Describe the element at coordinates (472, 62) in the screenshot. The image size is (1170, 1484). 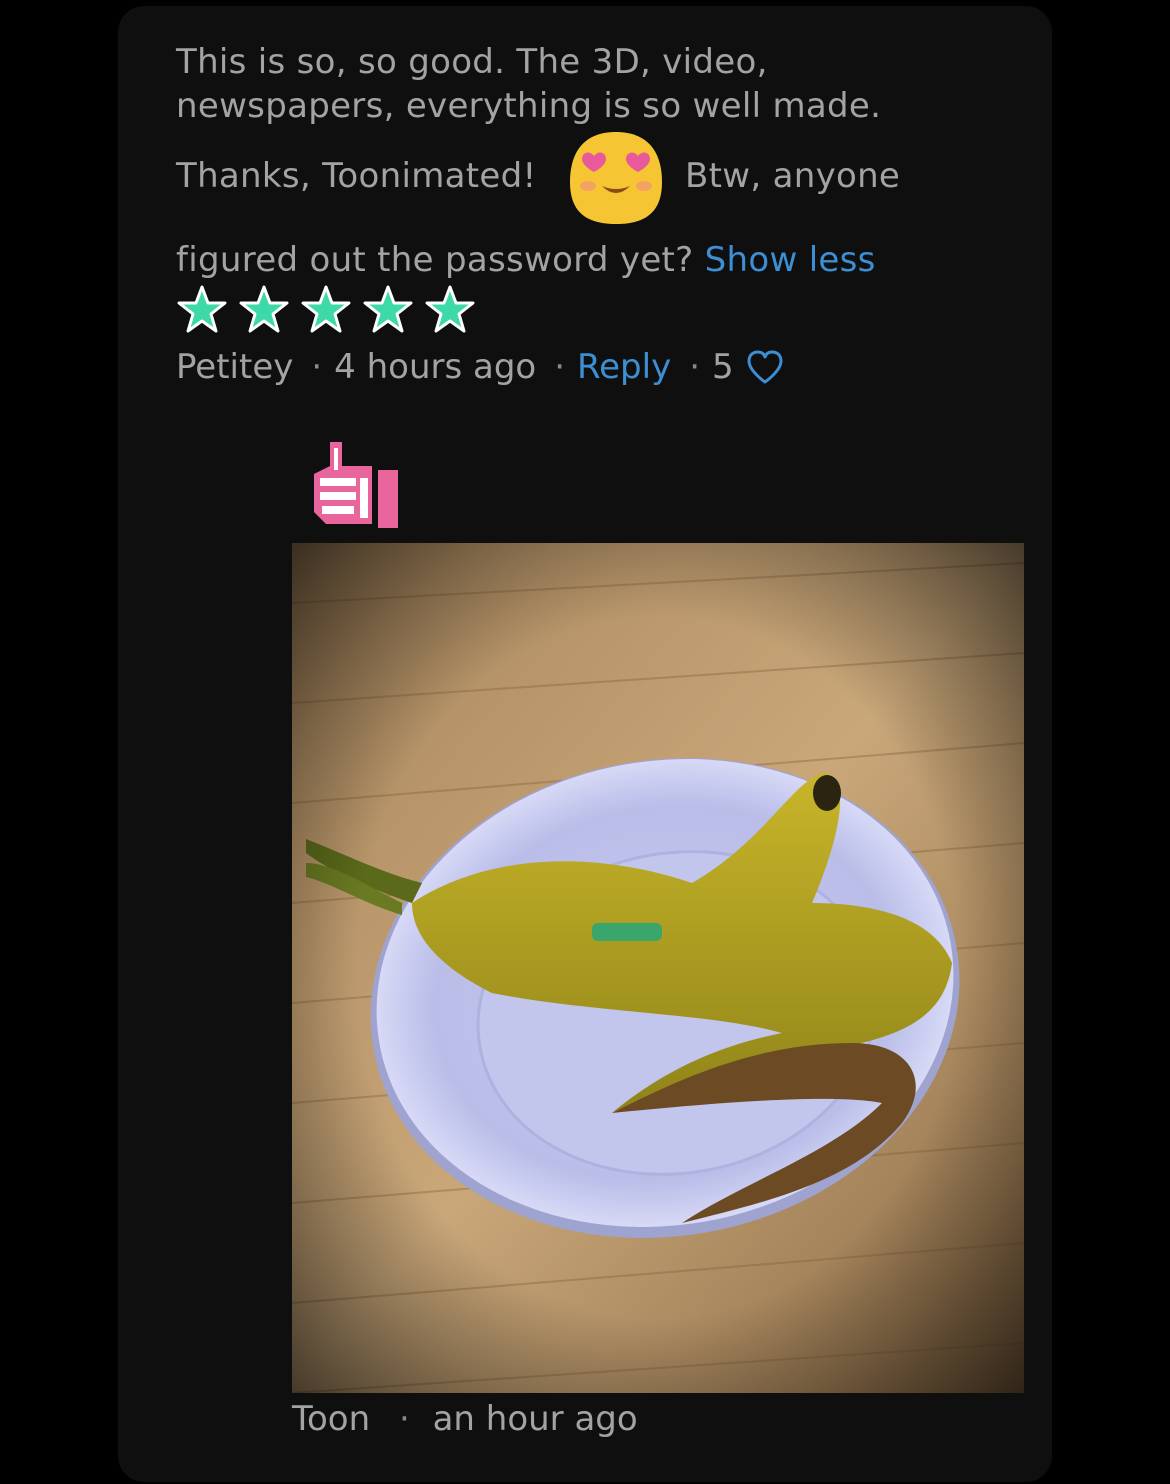
I see `comment-line-1: This is so, so good. The 3D, video,` at that location.